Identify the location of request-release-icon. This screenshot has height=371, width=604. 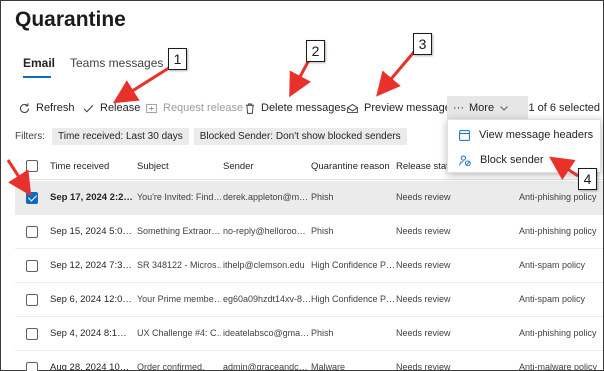
(151, 108).